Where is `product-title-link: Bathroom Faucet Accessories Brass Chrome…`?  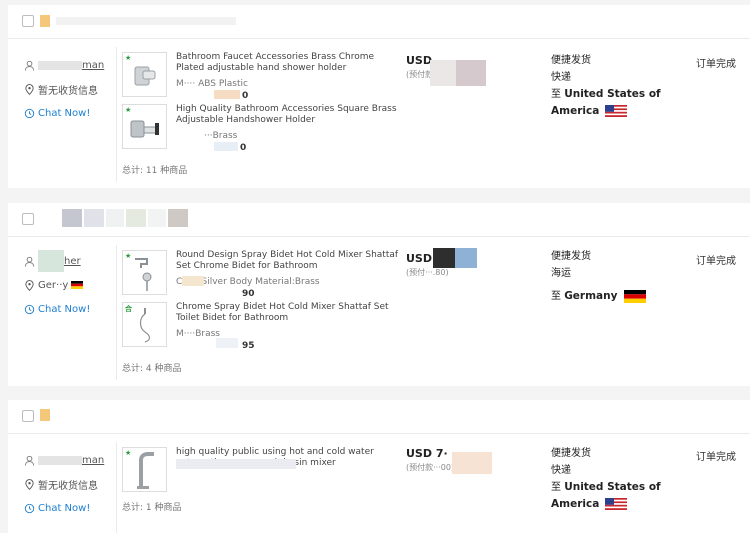
product-title-link: Bathroom Faucet Accessories Brass Chrome… is located at coordinates (289, 63).